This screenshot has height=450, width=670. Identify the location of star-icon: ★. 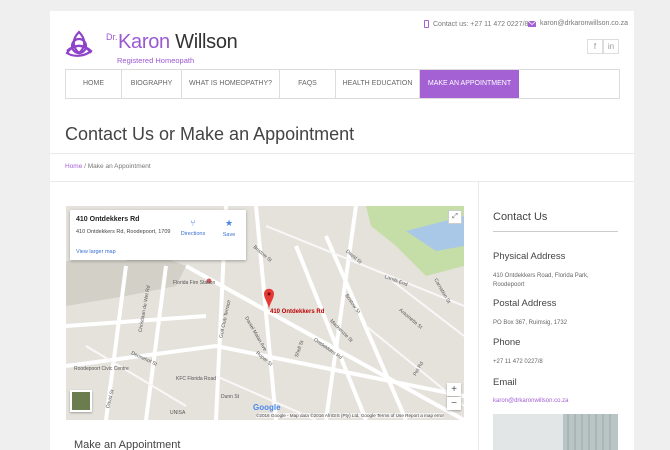
(229, 223).